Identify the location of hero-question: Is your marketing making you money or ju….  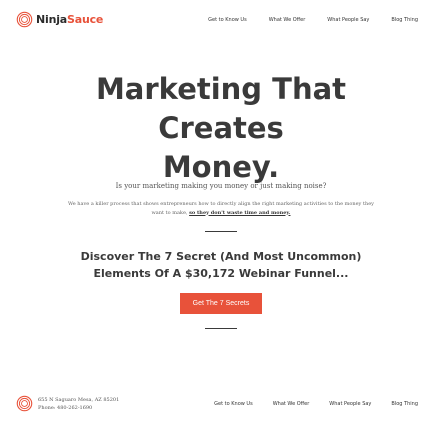
(221, 186).